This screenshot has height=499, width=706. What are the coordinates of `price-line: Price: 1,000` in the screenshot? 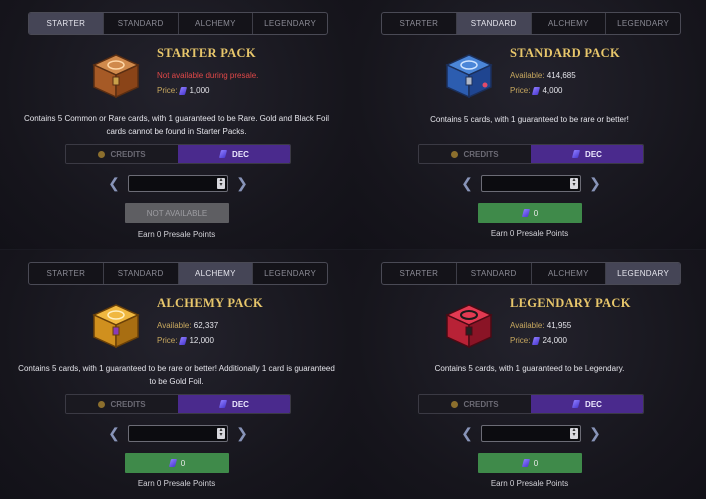 It's located at (183, 90).